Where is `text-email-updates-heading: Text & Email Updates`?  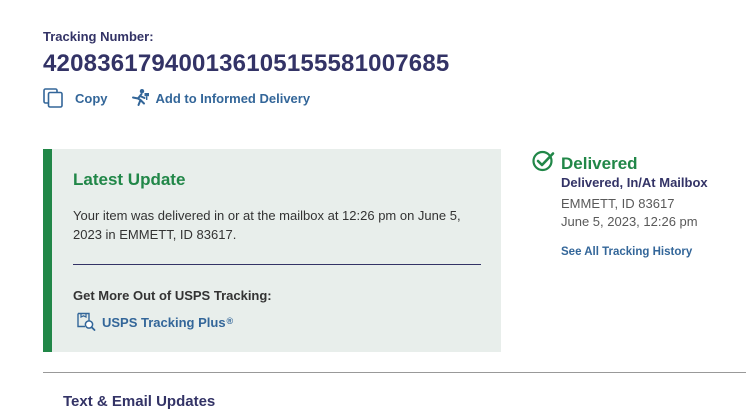
text-email-updates-heading: Text & Email Updates is located at coordinates (139, 401).